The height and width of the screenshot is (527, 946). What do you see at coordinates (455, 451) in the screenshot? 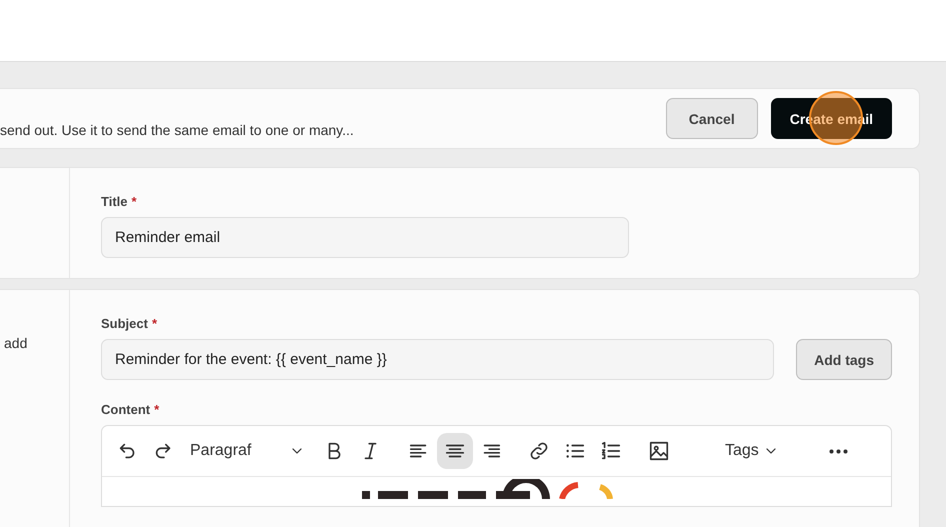
I see `align-center-button` at bounding box center [455, 451].